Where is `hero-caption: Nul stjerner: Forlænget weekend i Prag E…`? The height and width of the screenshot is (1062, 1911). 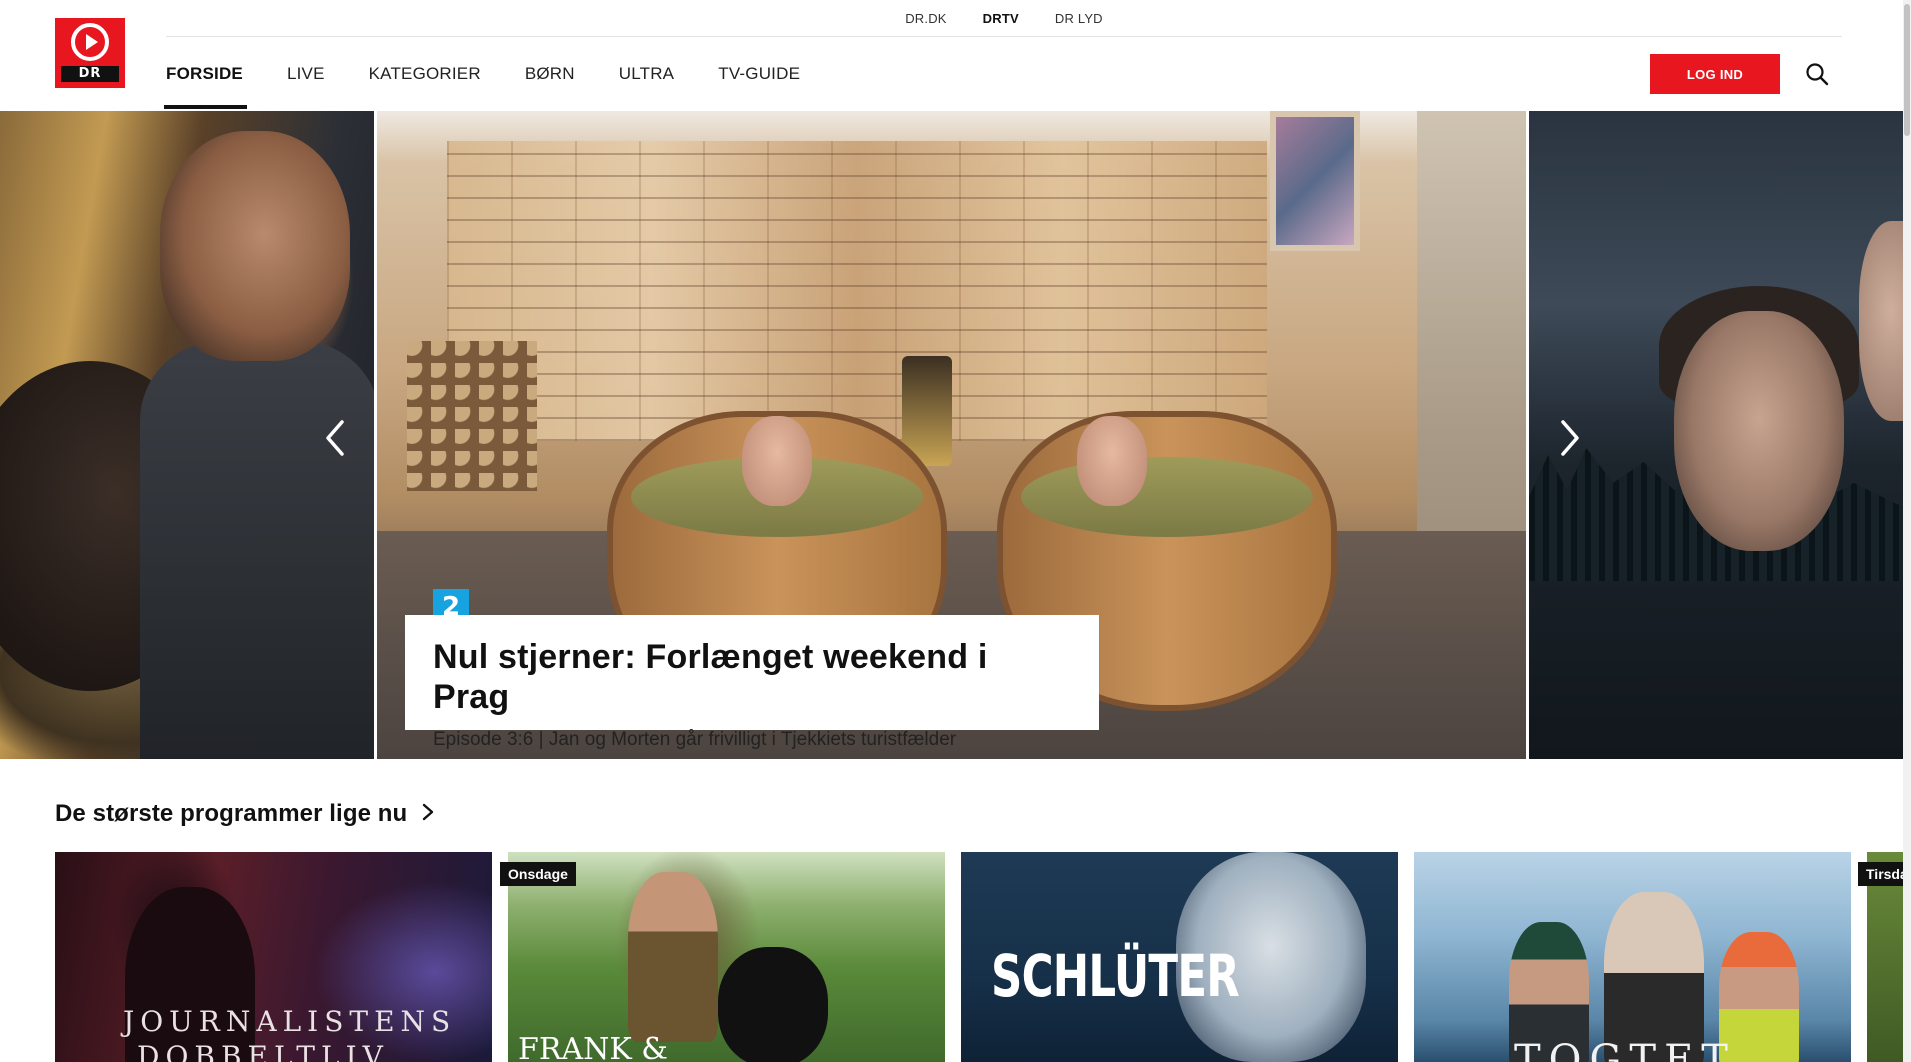
hero-caption: Nul stjerner: Forlænget weekend i Prag E… is located at coordinates (752, 682).